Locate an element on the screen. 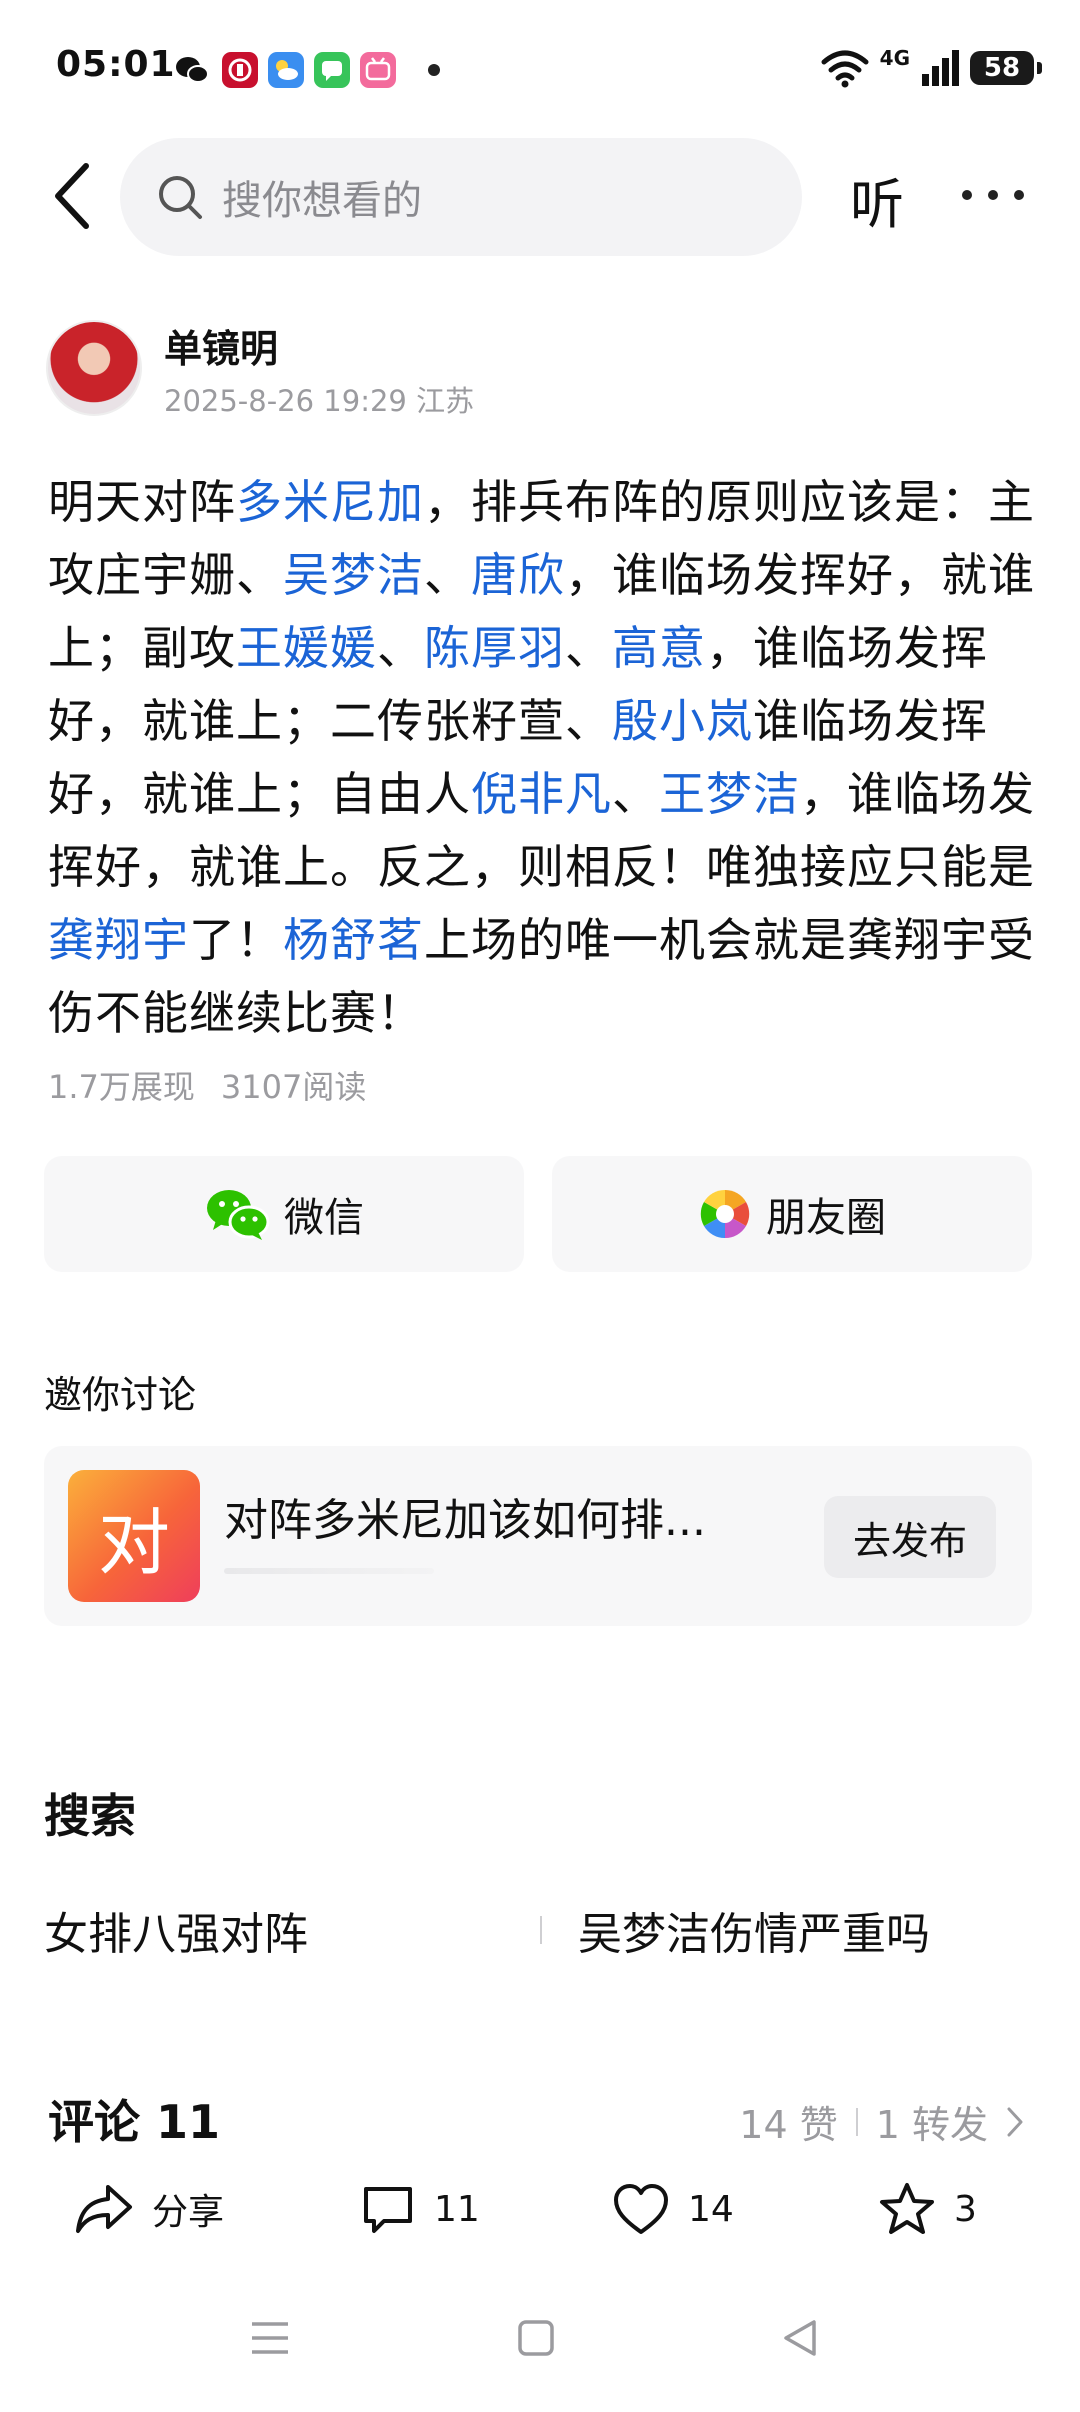 The image size is (1080, 2412). post-keyword-link: 王梦洁 is located at coordinates (729, 794).